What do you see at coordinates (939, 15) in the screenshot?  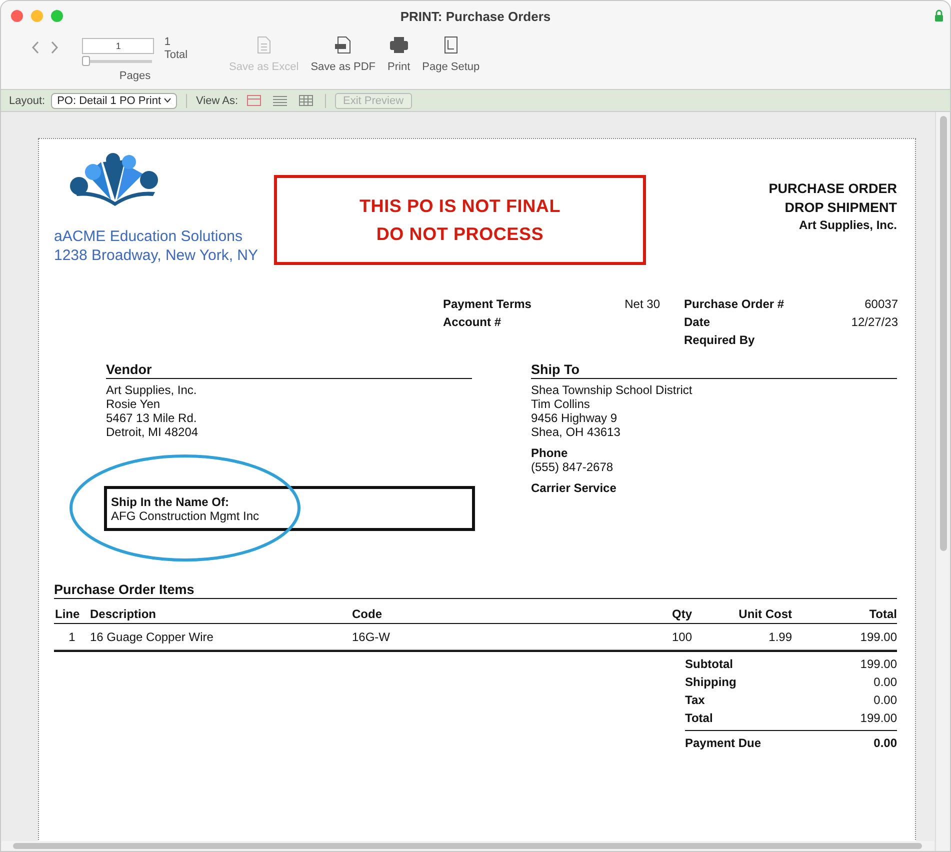 I see `lock-icon` at bounding box center [939, 15].